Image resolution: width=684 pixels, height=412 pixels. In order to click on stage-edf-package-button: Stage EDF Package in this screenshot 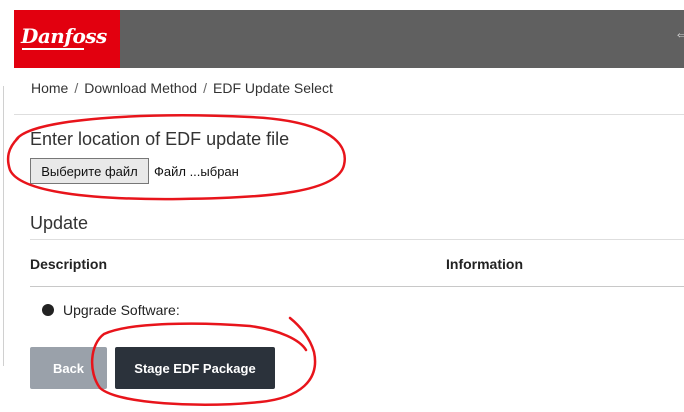, I will do `click(195, 368)`.